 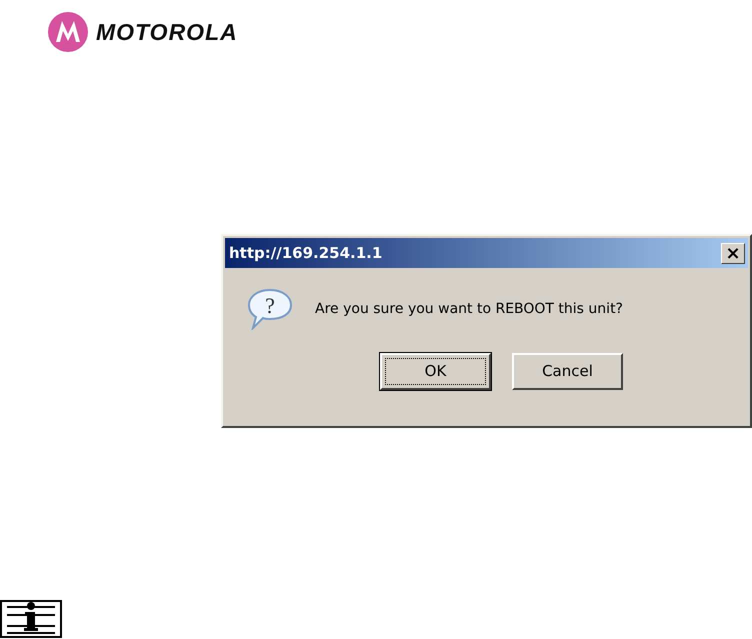 What do you see at coordinates (68, 32) in the screenshot?
I see `logo-icon` at bounding box center [68, 32].